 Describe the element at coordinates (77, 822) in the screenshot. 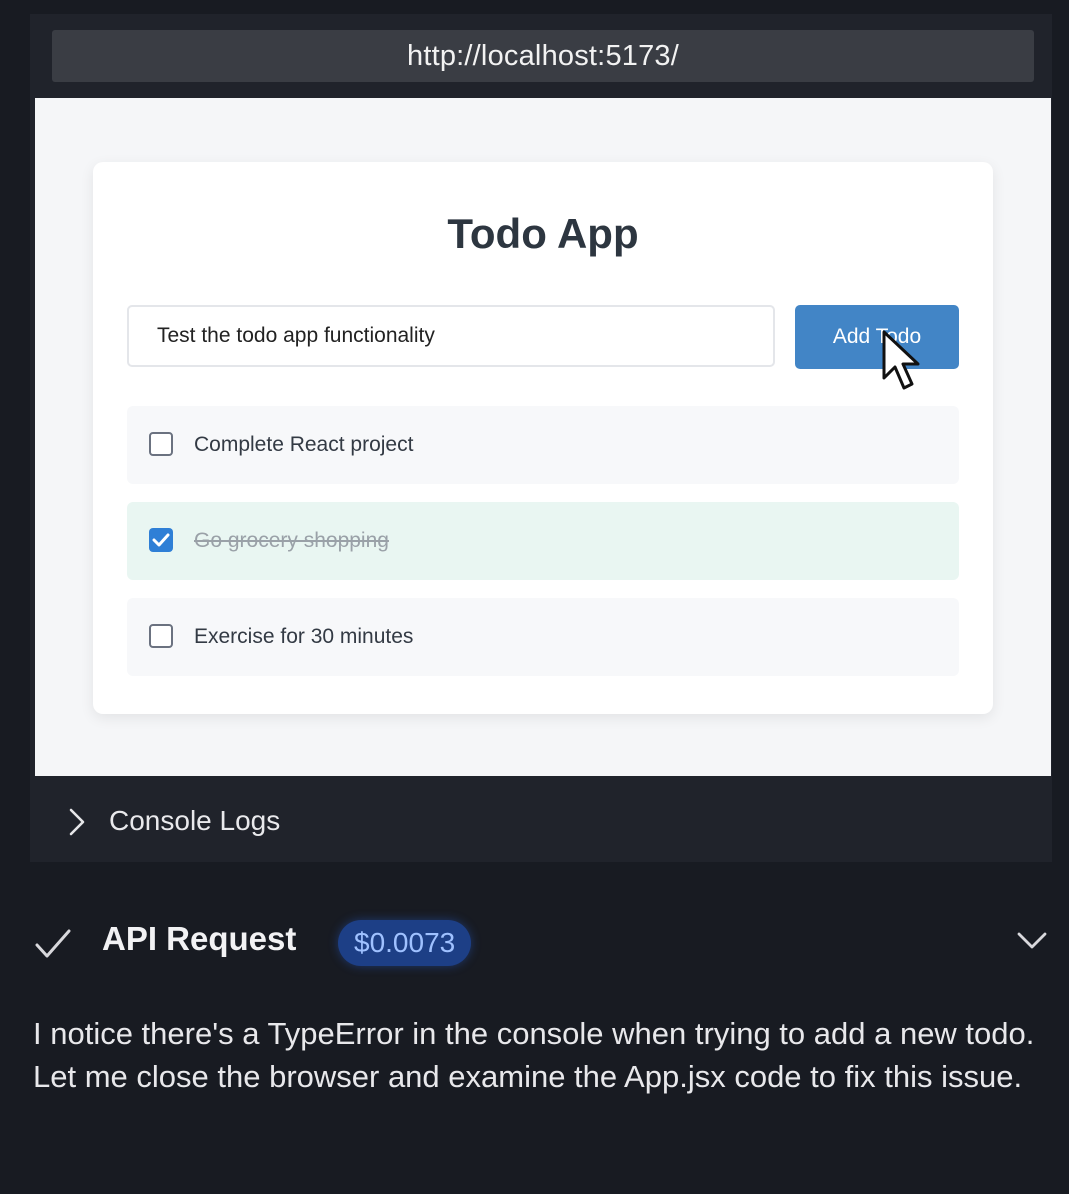

I see `chevron-right-icon` at that location.